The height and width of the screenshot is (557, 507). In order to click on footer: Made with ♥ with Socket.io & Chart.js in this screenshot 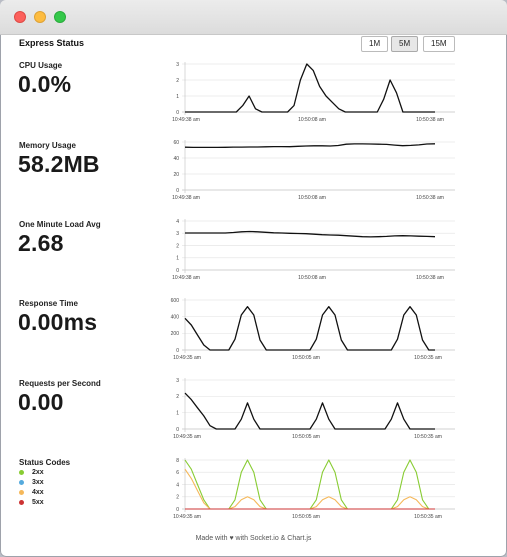, I will do `click(253, 538)`.